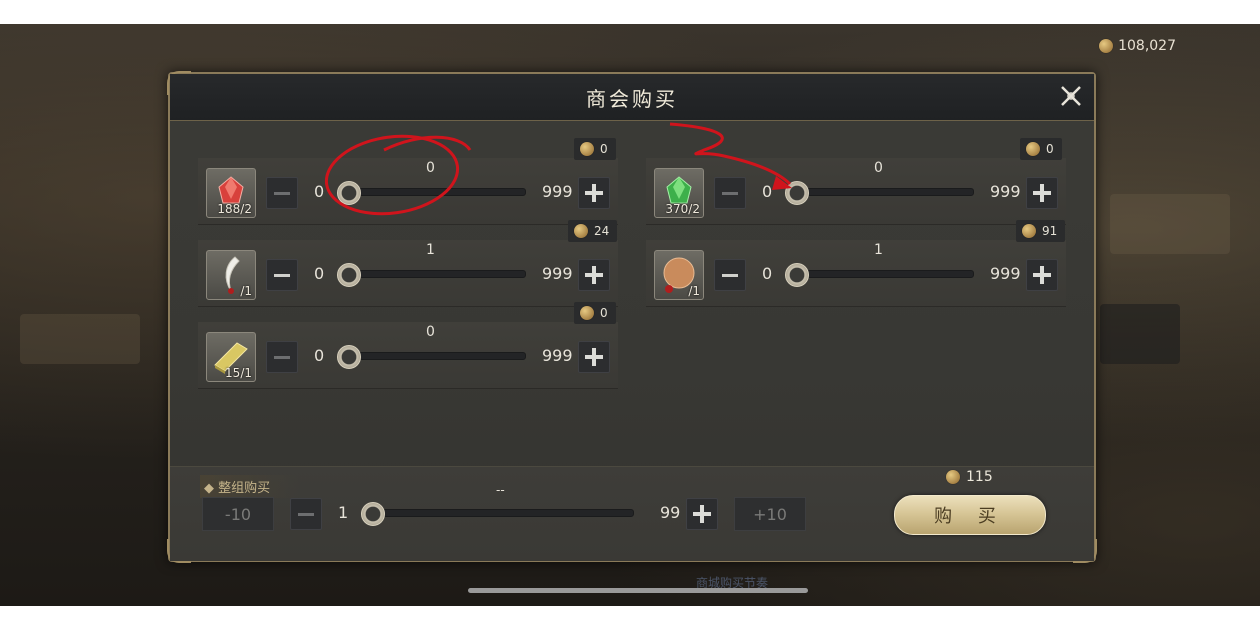 The width and height of the screenshot is (1260, 630). Describe the element at coordinates (500, 490) in the screenshot. I see `group-current-quantity: --` at that location.